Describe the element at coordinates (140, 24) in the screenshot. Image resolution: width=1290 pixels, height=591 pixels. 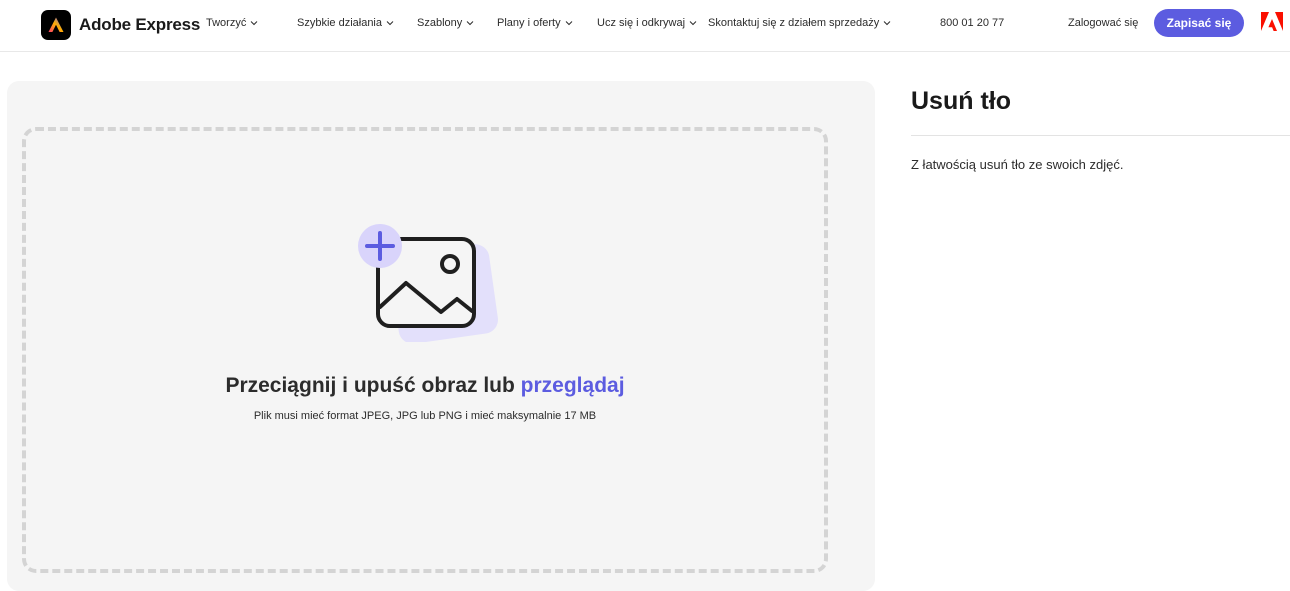
I see `logo-text: Adobe Express` at that location.